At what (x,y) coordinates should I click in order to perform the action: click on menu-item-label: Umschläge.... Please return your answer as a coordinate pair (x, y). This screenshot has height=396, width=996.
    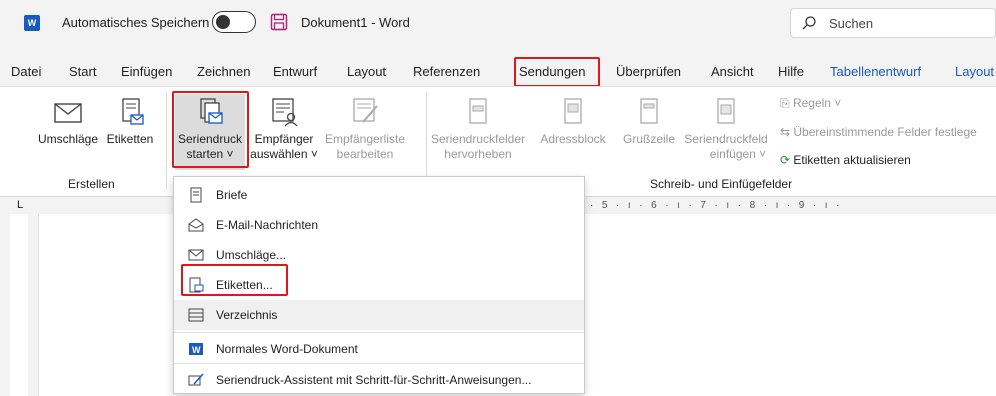
    Looking at the image, I should click on (251, 255).